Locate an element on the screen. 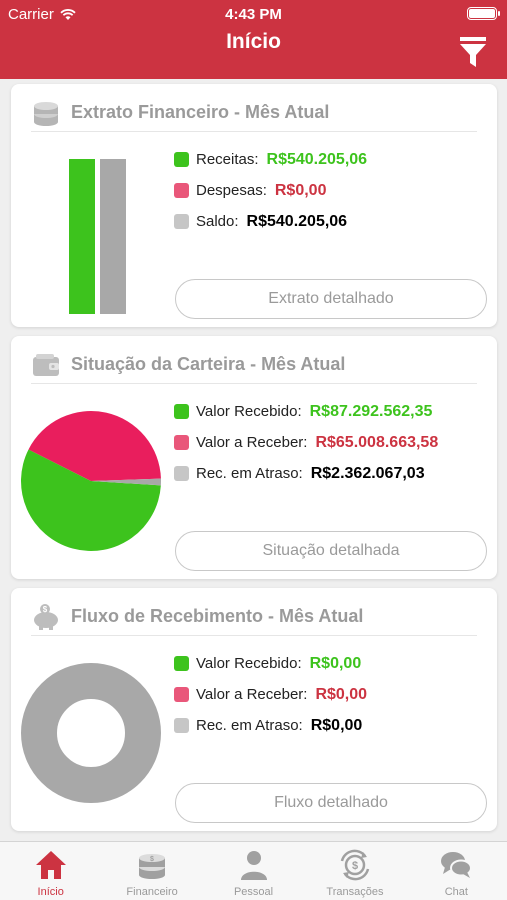  filter-funnel-icon is located at coordinates (473, 52).